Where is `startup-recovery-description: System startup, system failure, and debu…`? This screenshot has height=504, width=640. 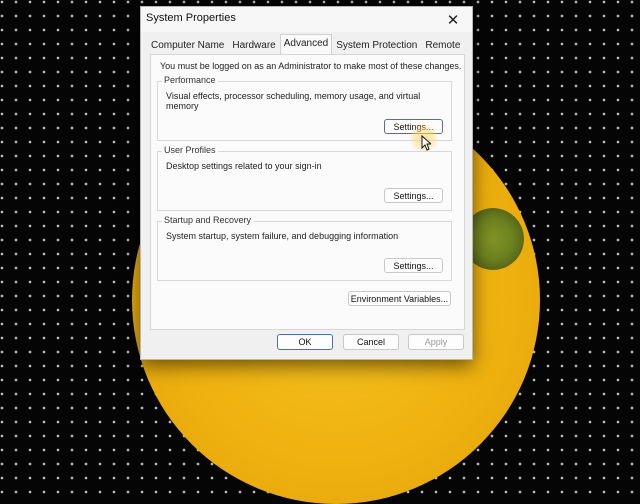
startup-recovery-description: System startup, system failure, and debu… is located at coordinates (282, 236).